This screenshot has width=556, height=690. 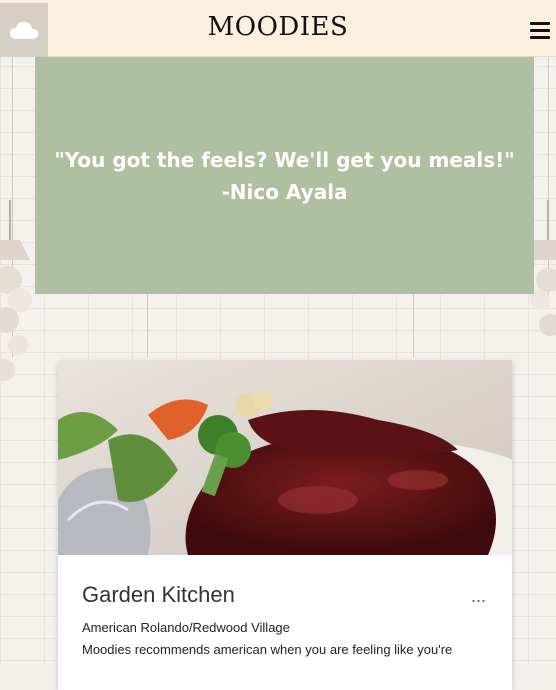 I want to click on restaurant-name: Garden Kitchen, so click(x=158, y=594).